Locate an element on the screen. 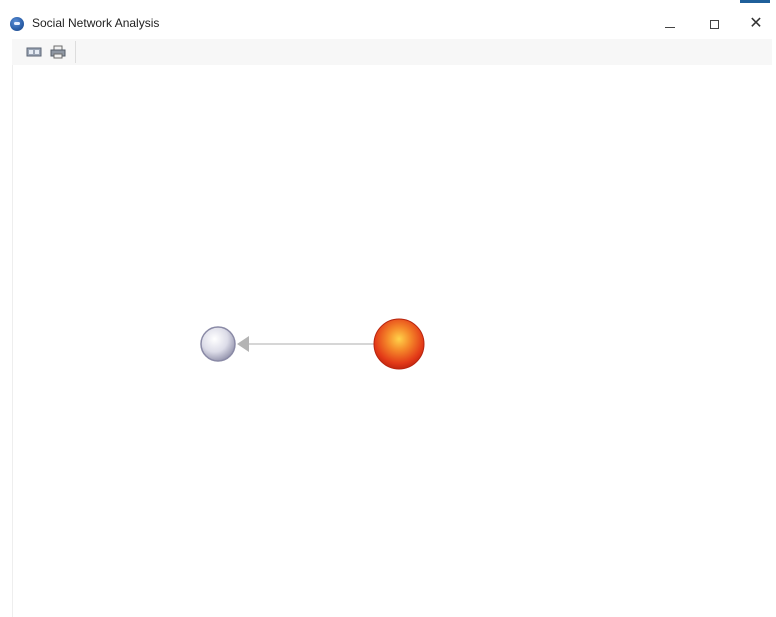 The height and width of the screenshot is (617, 776). edge-arrowhead is located at coordinates (243, 344).